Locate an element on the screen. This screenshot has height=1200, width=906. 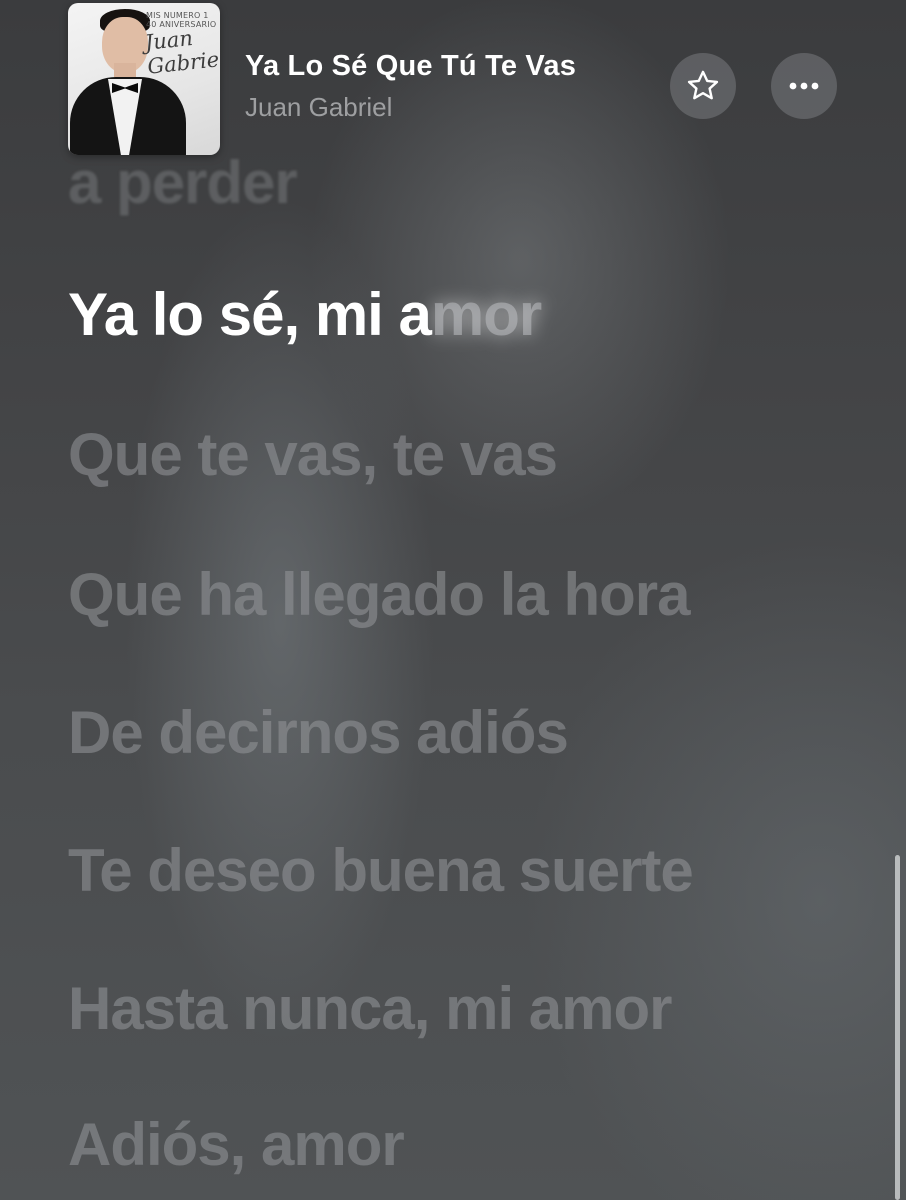
lyric-line: Te deseo buena suerte is located at coordinates (381, 870).